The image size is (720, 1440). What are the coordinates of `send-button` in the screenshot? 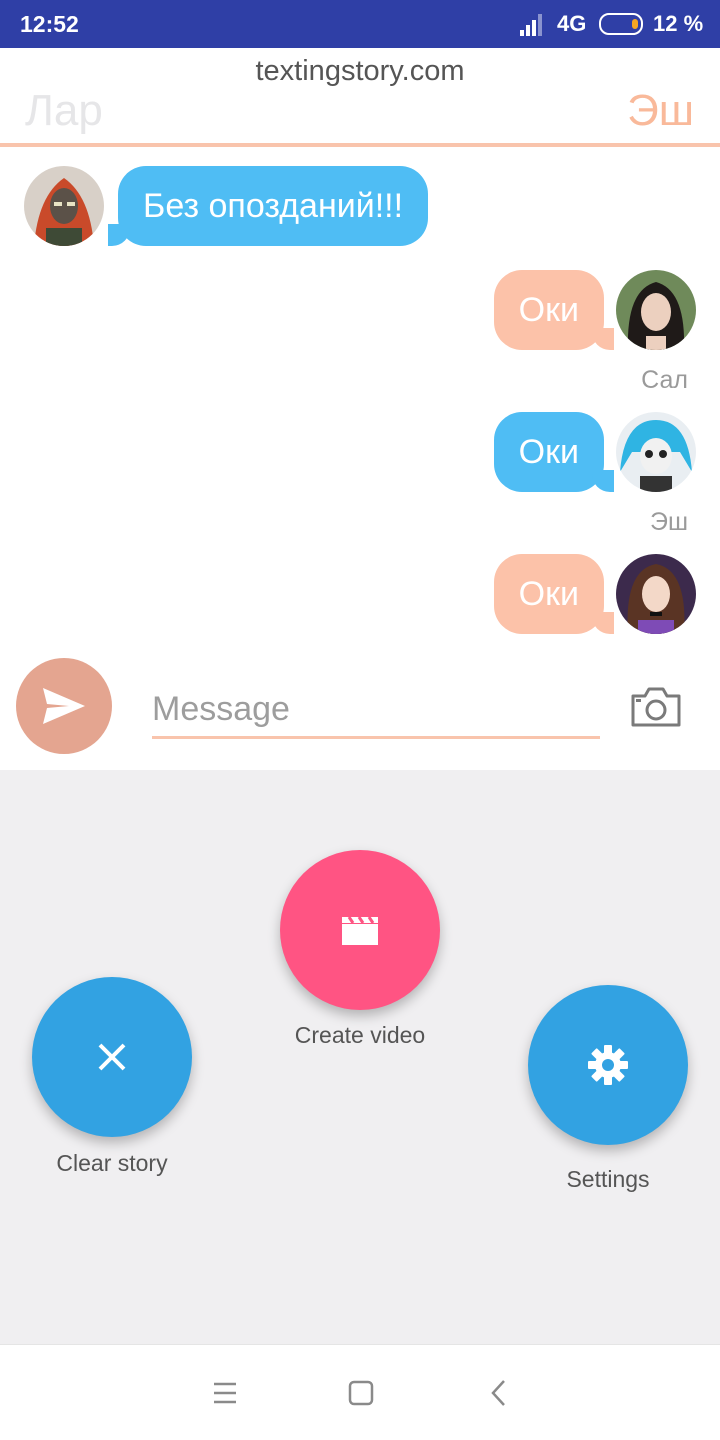 It's located at (64, 706).